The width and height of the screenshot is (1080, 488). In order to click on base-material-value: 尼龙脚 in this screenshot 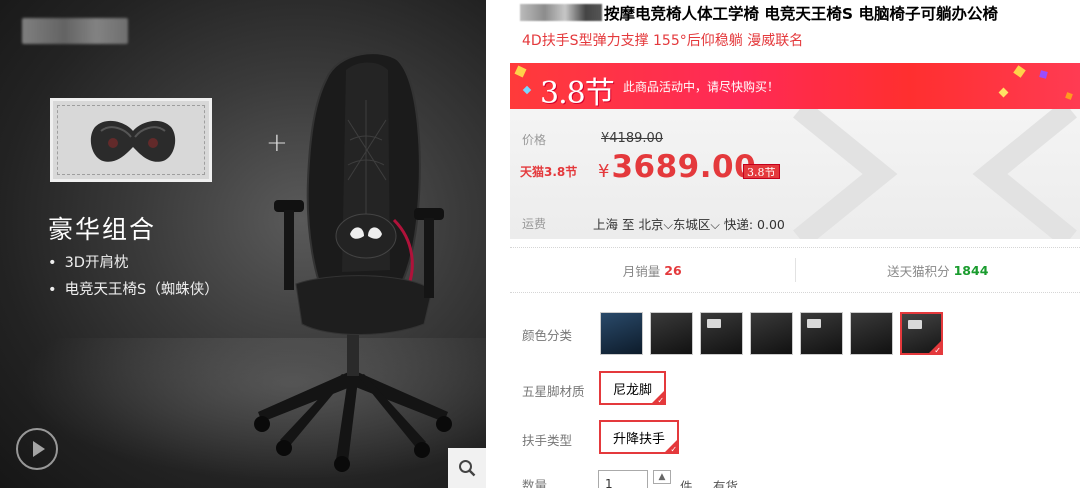, I will do `click(633, 390)`.